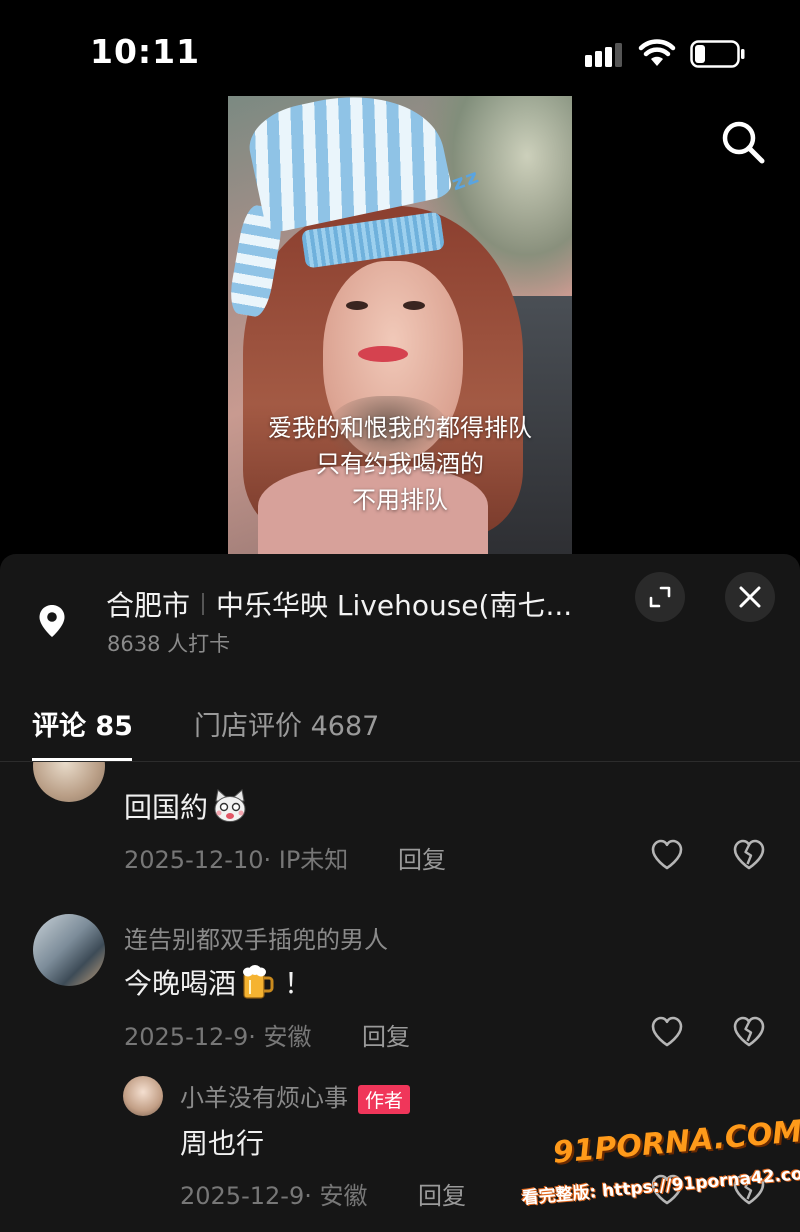  I want to click on search-icon, so click(743, 142).